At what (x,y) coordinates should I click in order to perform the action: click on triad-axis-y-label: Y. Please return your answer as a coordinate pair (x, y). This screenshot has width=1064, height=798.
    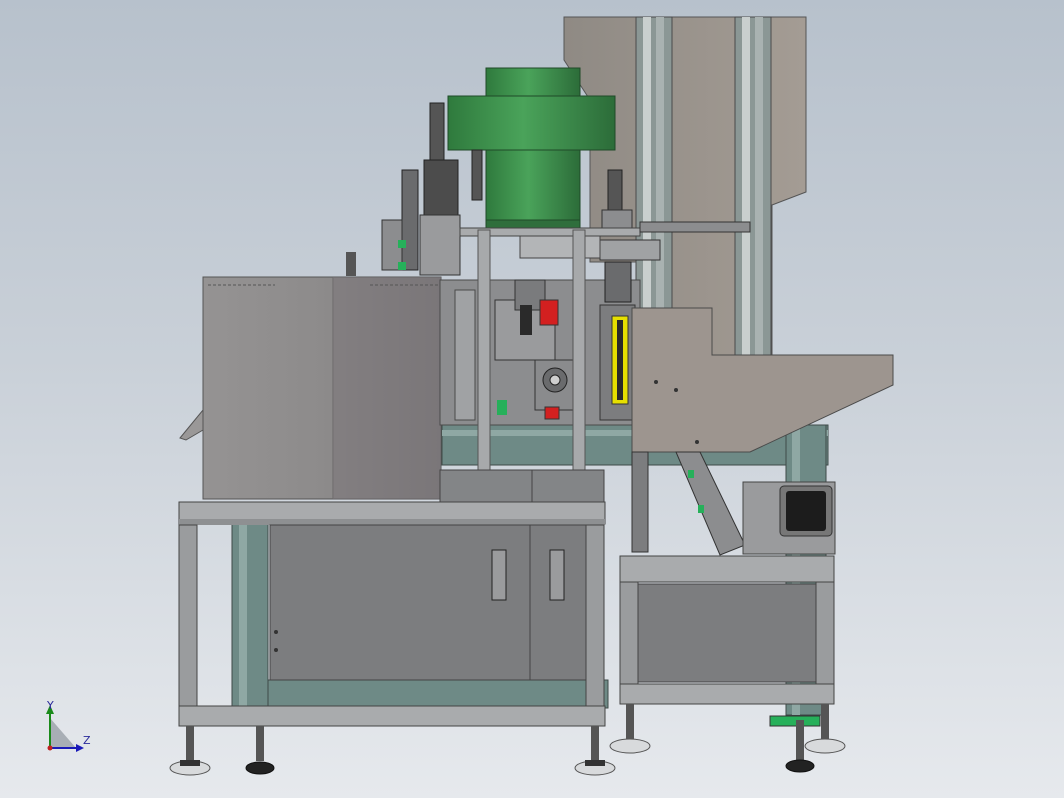
    Looking at the image, I should click on (50, 705).